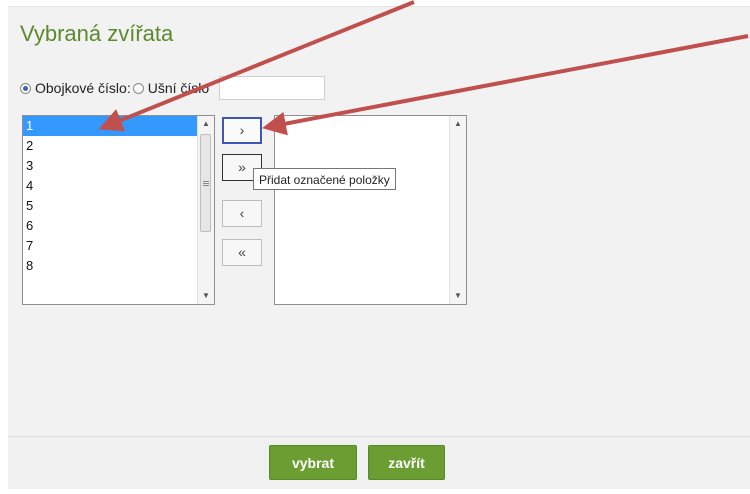  I want to click on select-button: vybrat, so click(313, 462).